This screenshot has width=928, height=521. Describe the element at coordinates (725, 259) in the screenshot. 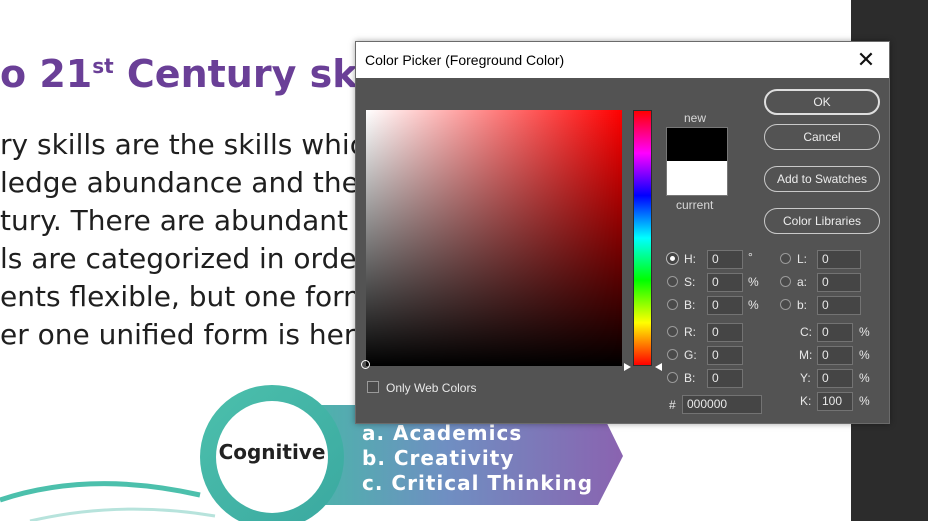

I see `hue-field: 0` at that location.